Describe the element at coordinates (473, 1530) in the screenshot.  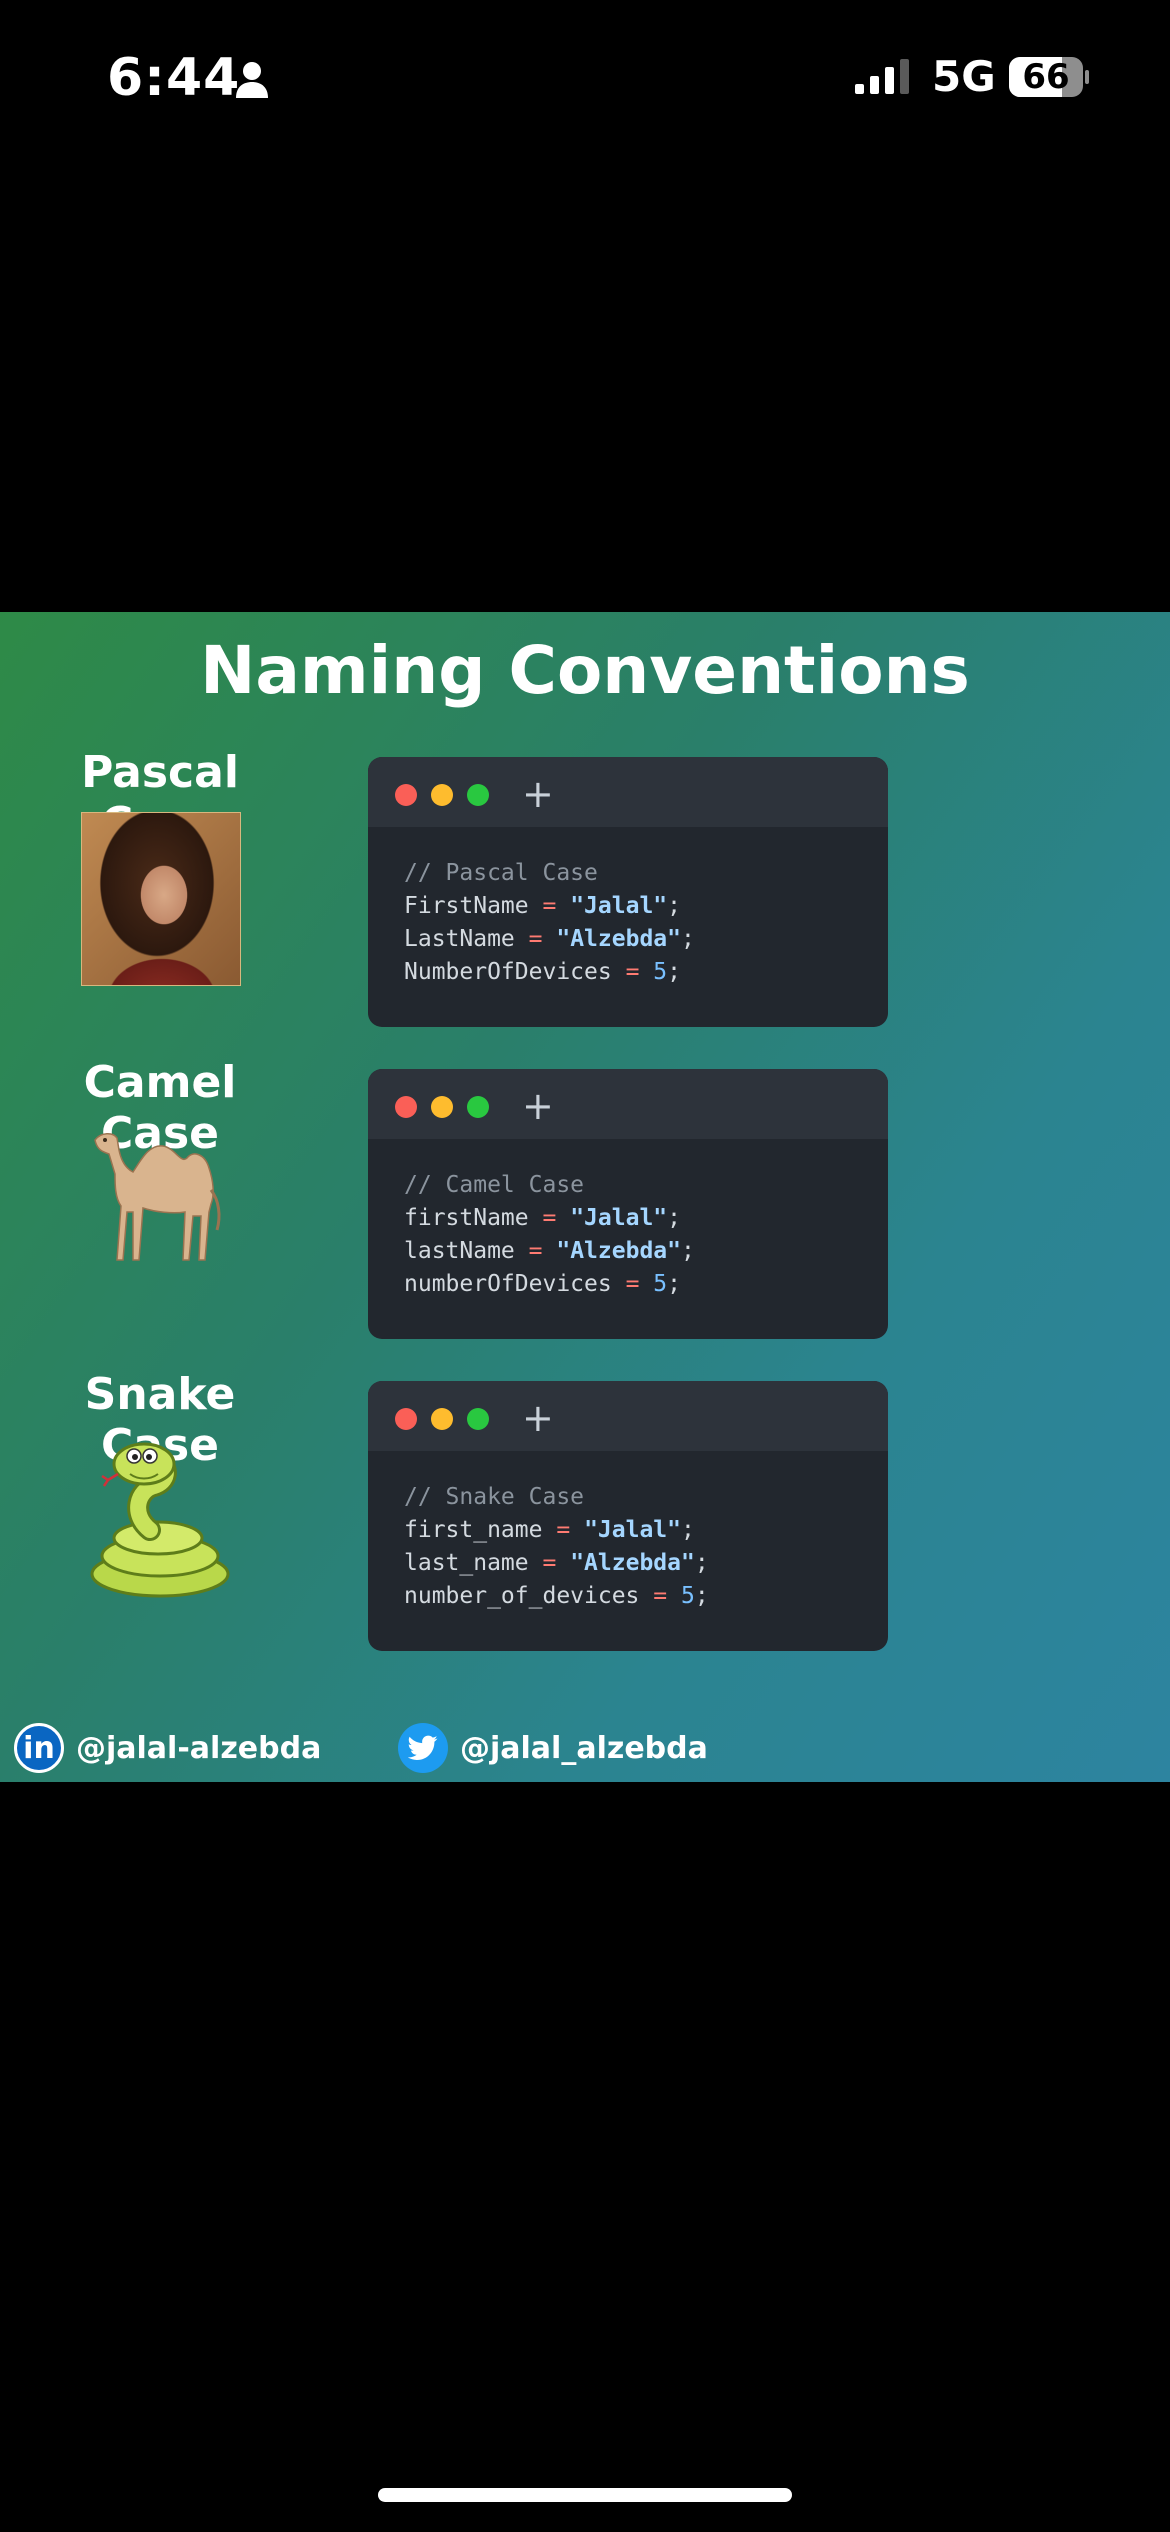
I see `code-identifier: first_name` at that location.